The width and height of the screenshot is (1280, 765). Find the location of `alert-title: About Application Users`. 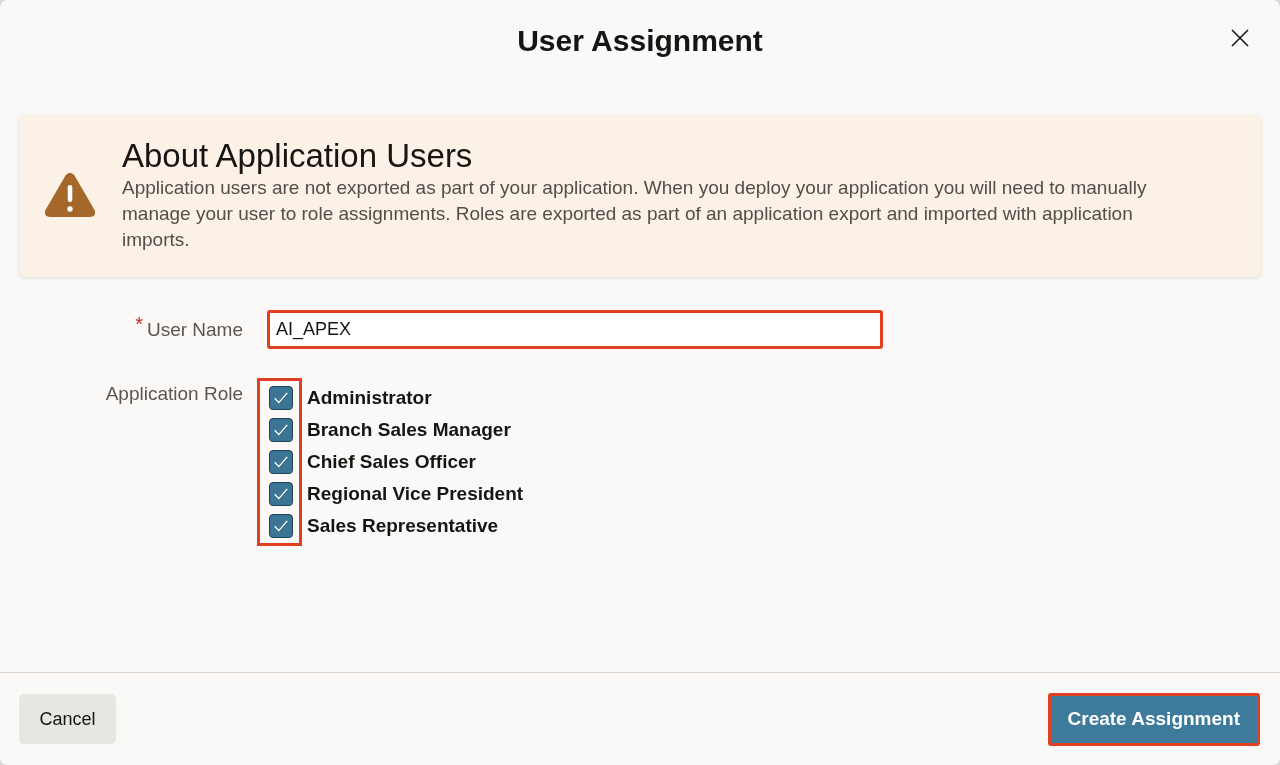

alert-title: About Application Users is located at coordinates (298, 156).